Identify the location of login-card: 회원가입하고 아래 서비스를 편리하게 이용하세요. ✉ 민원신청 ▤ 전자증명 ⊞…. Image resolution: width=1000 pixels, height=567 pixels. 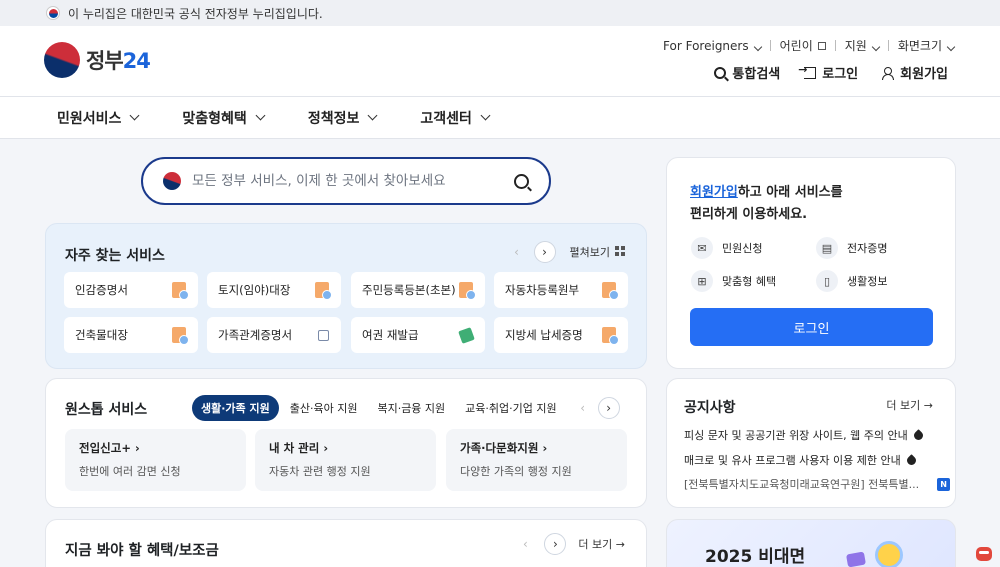
(811, 263).